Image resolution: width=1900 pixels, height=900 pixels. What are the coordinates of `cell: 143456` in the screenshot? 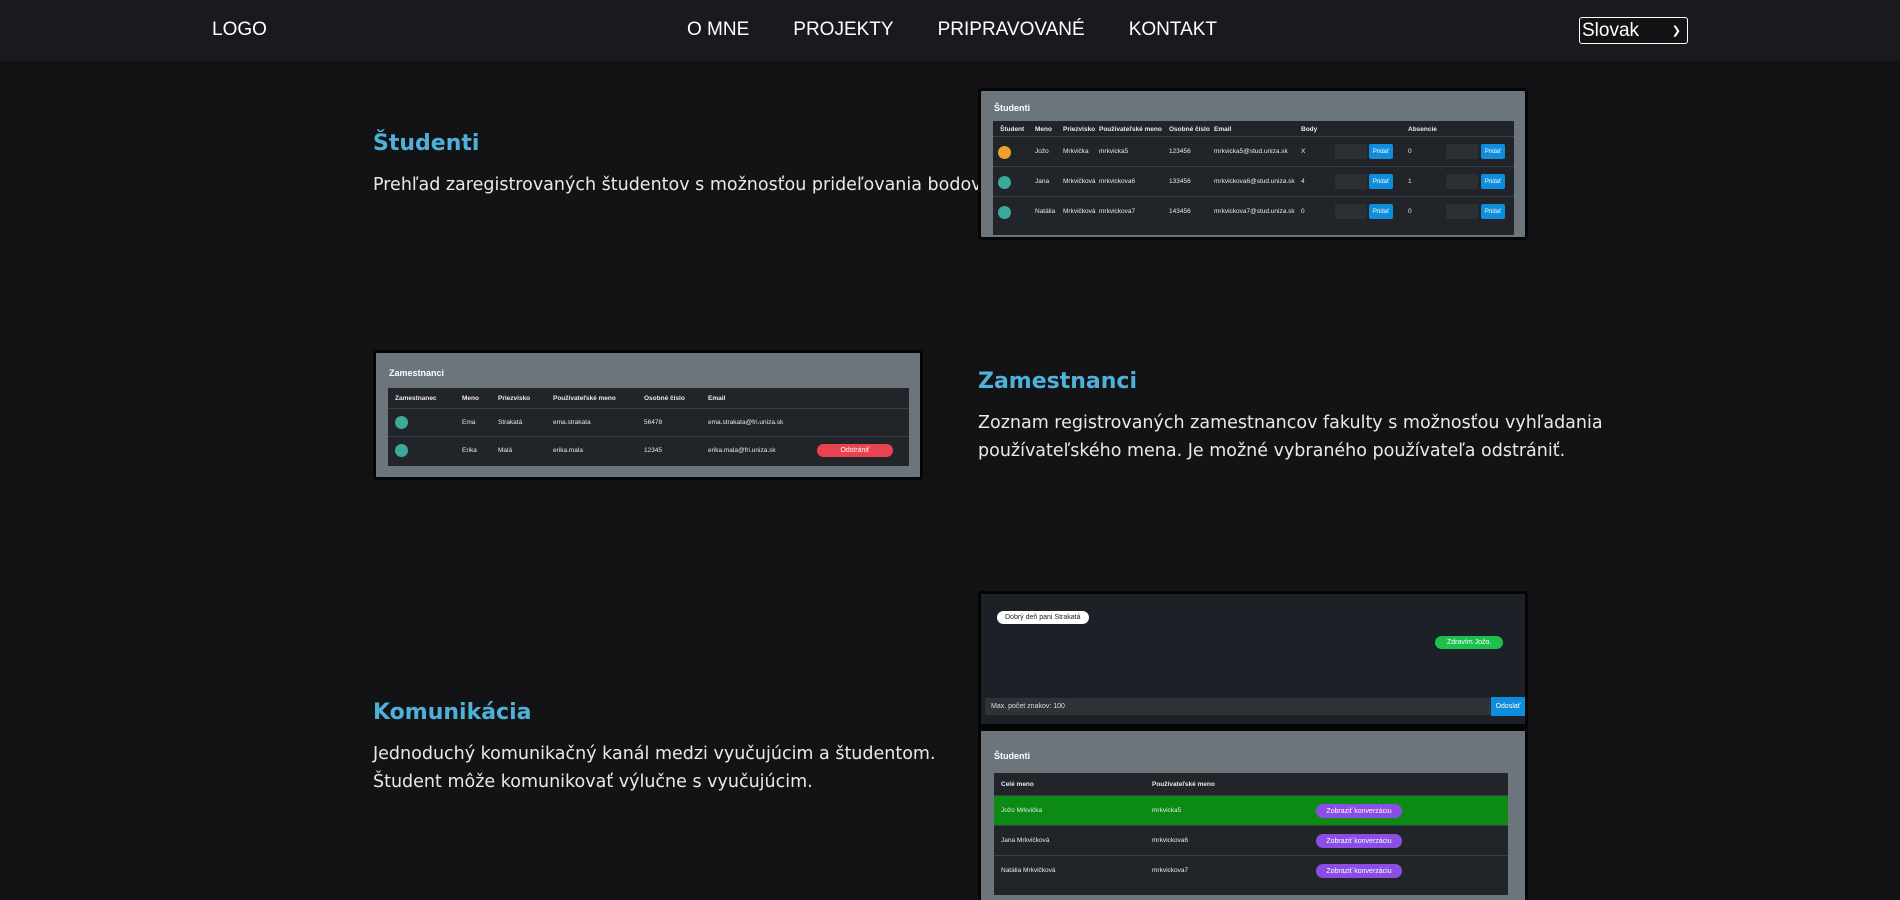 It's located at (1180, 211).